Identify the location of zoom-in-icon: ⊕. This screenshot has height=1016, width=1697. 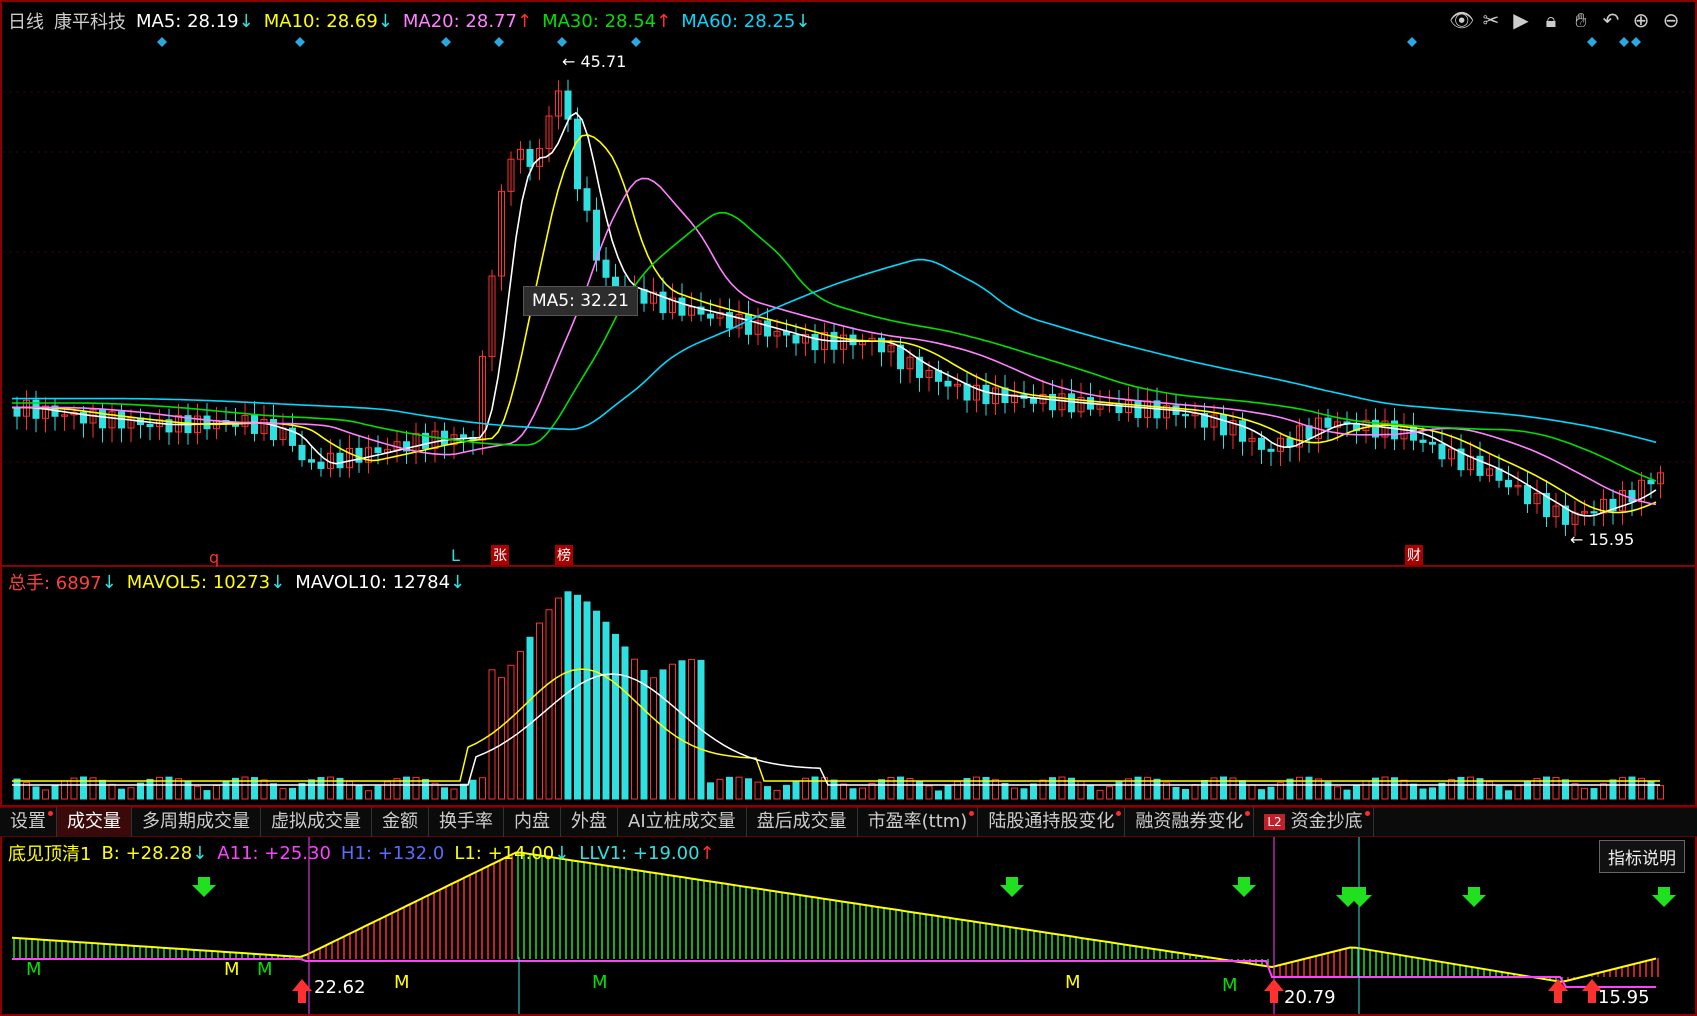
(1641, 20).